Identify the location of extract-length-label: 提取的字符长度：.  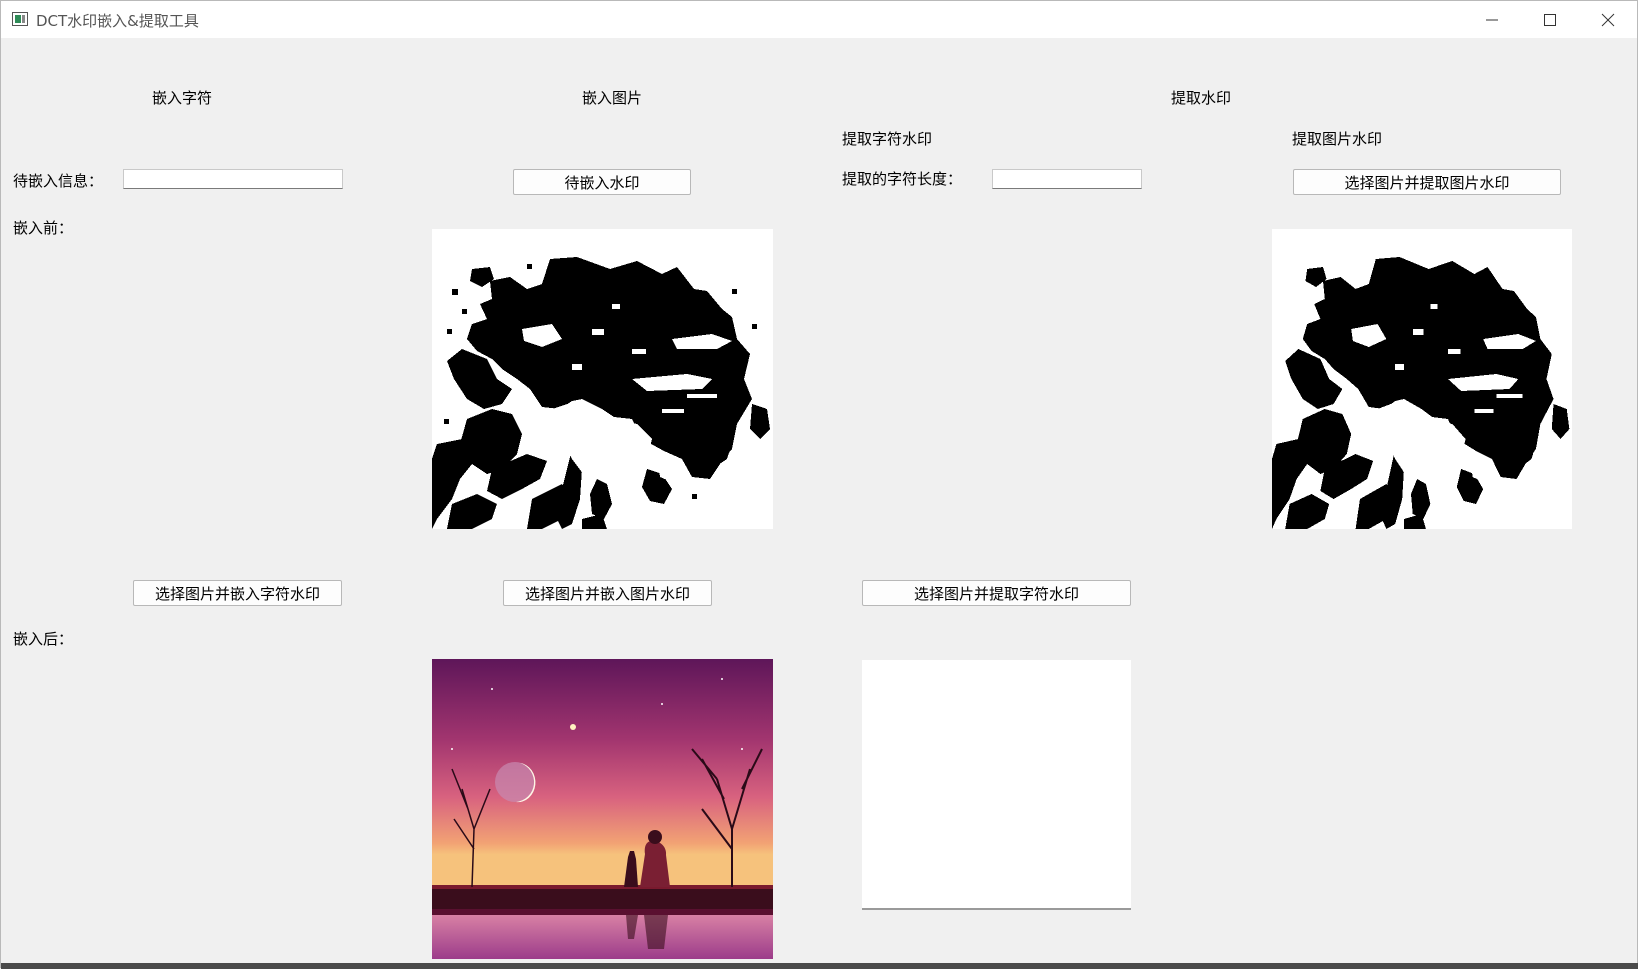
(902, 179).